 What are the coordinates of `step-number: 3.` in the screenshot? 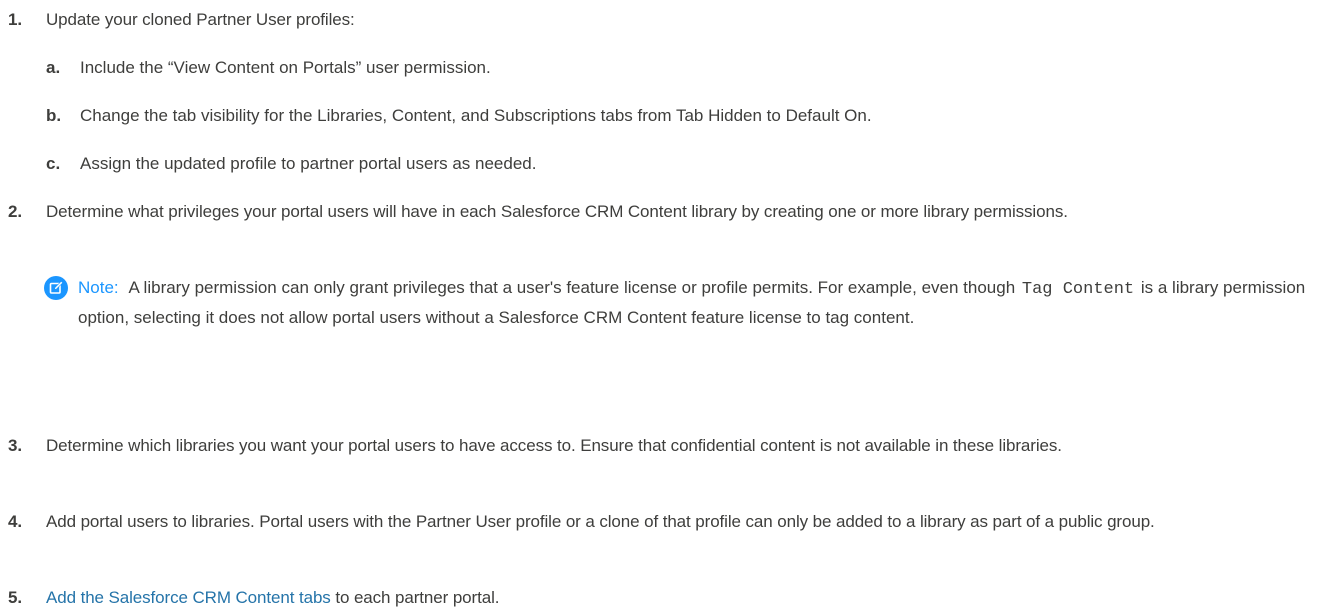 It's located at (15, 445).